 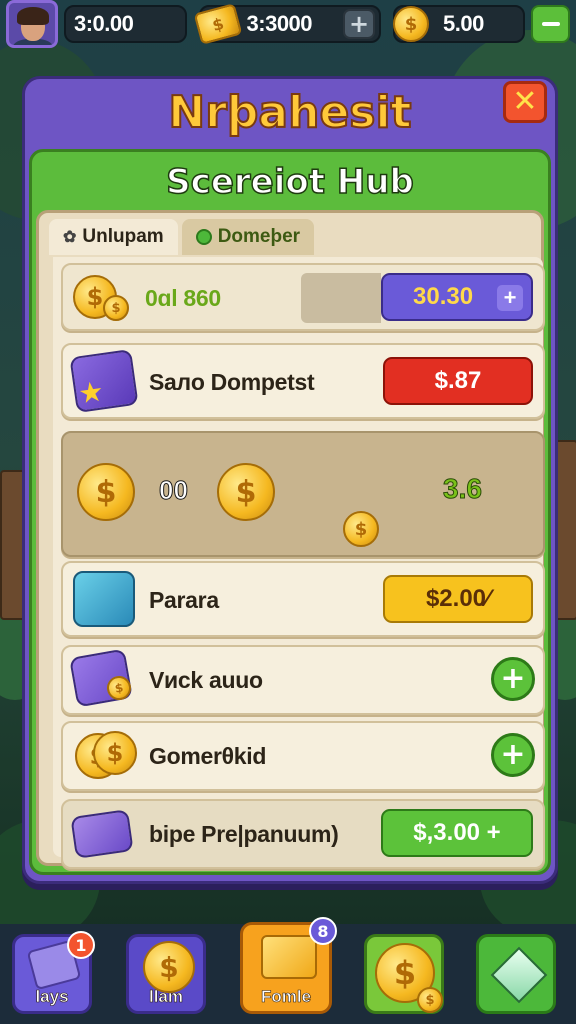 I want to click on buy-button: $,3.00 +, so click(x=457, y=833).